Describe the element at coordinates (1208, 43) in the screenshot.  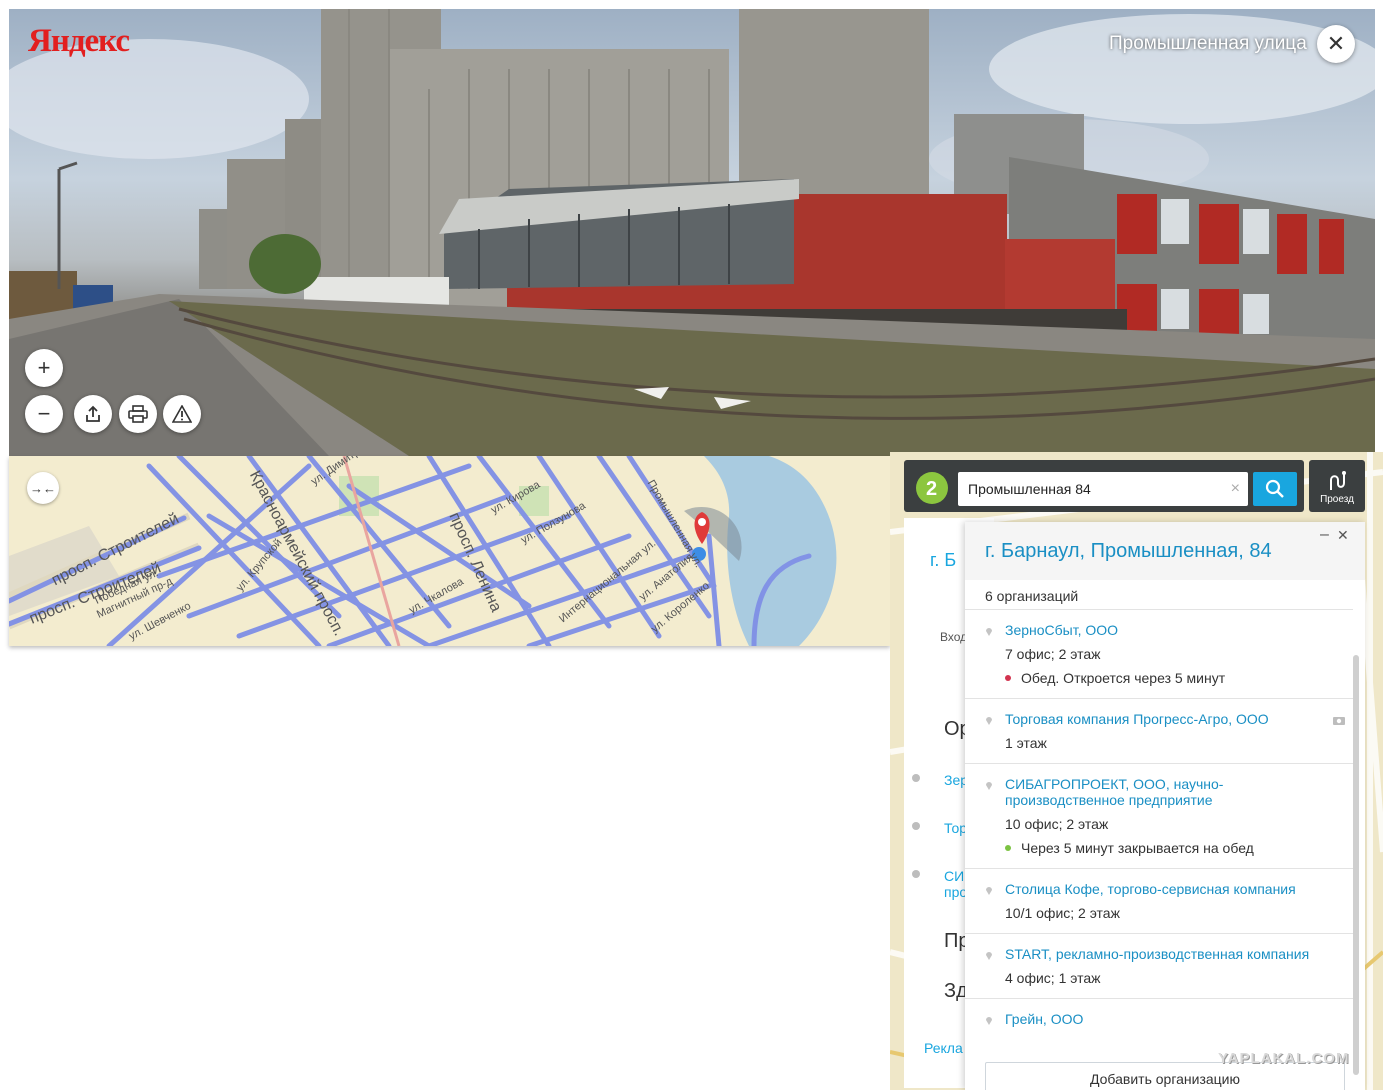
I see `street-name: Промышленная улица` at that location.